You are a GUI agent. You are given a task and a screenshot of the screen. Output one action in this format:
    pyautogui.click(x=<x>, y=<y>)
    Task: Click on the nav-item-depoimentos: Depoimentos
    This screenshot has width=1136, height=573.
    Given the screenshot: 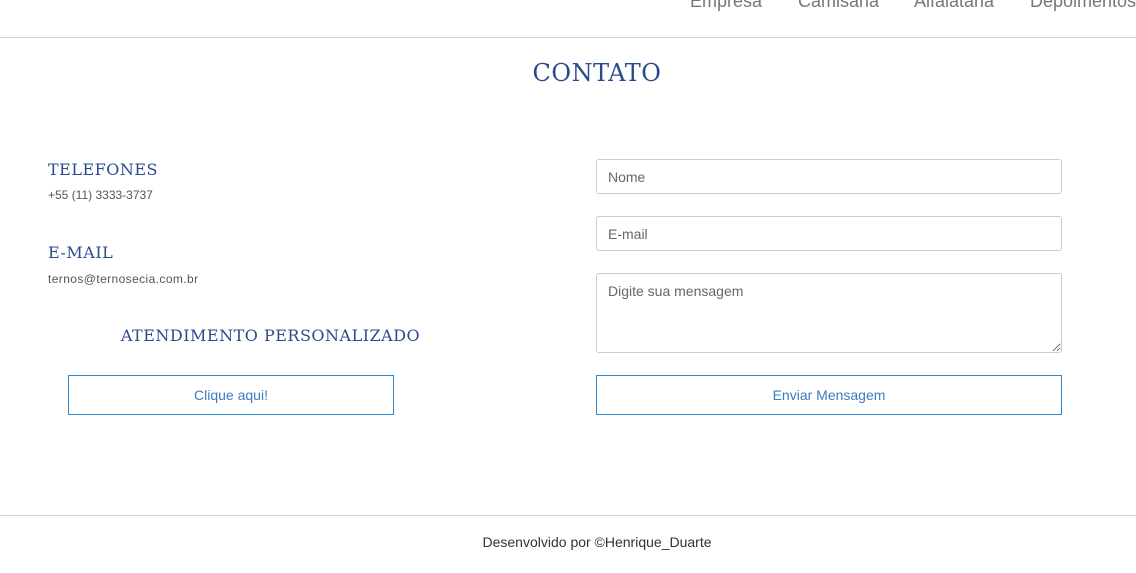 What is the action you would take?
    pyautogui.click(x=1083, y=6)
    